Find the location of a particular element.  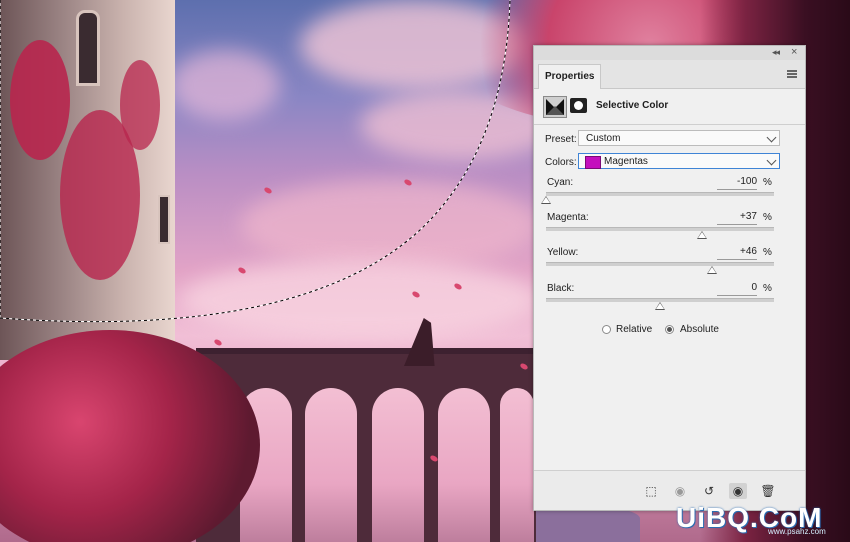

absolute-label: Absolute is located at coordinates (699, 329).